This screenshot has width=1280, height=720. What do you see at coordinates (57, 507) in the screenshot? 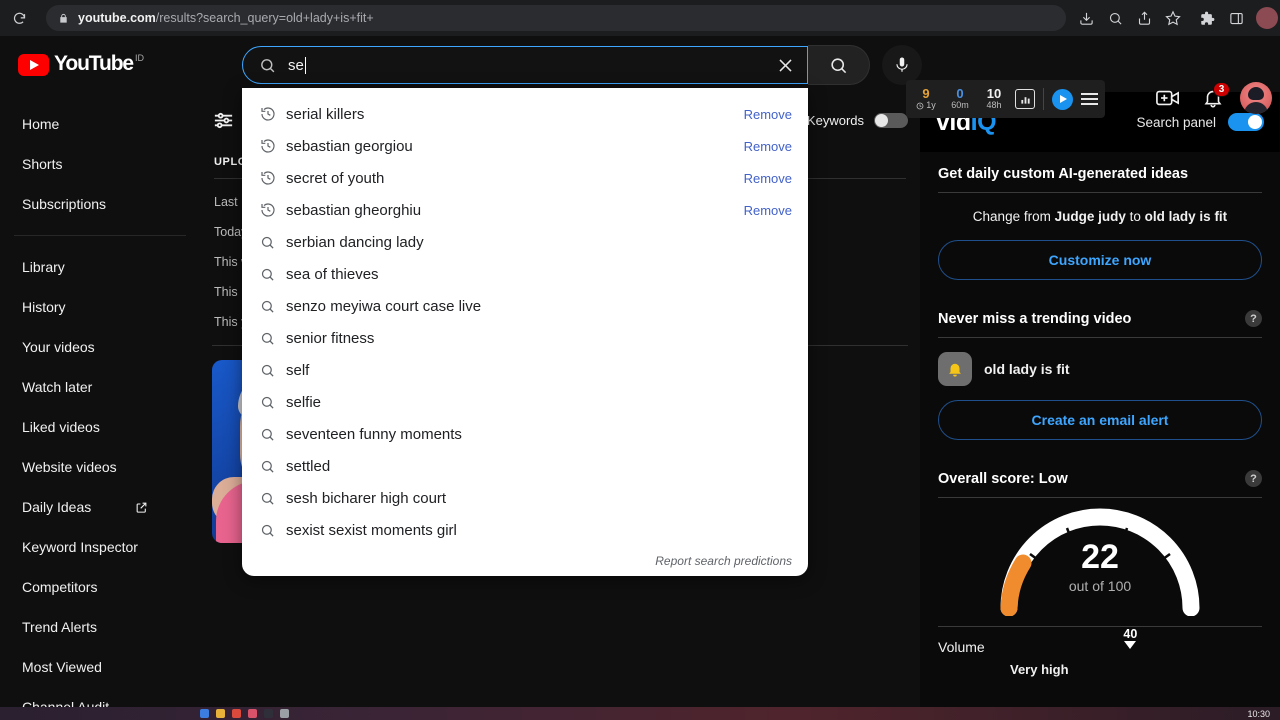
I see `sidebar-item-label: Daily Ideas` at bounding box center [57, 507].